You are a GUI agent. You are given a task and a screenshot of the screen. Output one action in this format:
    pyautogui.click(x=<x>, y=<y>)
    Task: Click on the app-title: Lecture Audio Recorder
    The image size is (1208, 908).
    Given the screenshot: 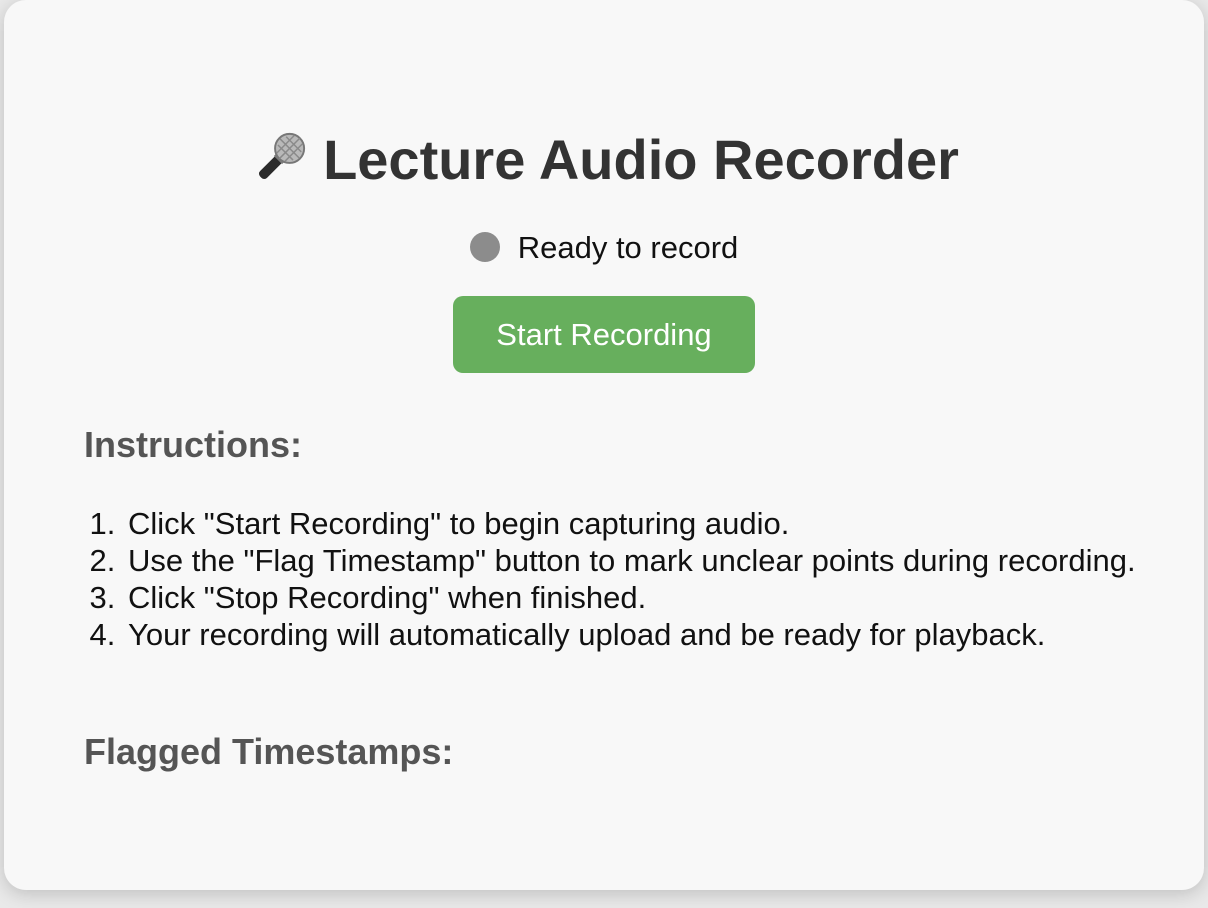 What is the action you would take?
    pyautogui.click(x=641, y=159)
    